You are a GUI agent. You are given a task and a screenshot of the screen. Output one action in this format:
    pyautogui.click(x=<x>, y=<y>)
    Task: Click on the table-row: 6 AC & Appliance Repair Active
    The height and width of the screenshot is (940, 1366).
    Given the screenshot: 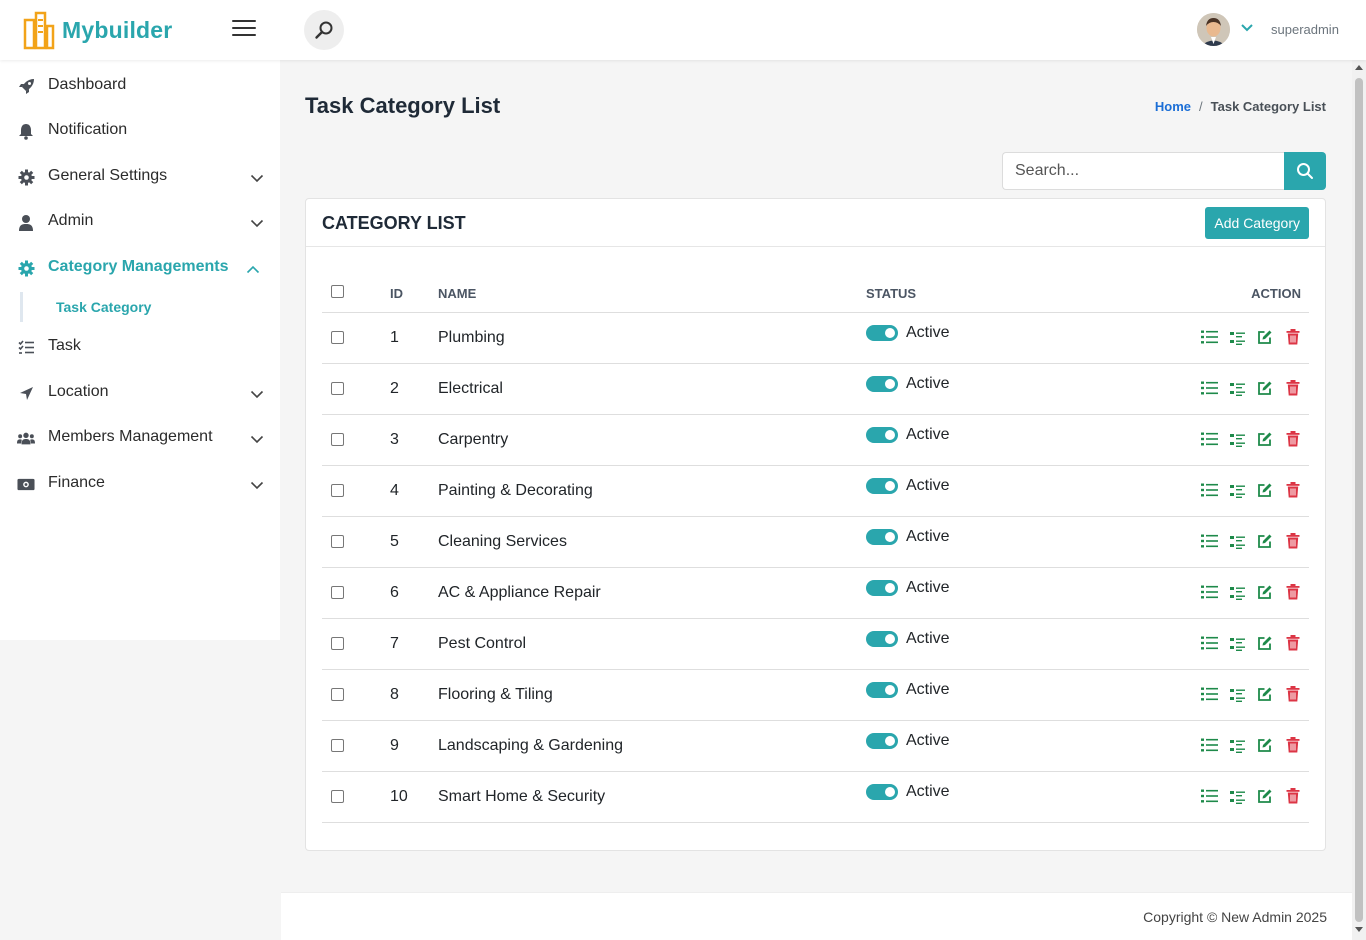 What is the action you would take?
    pyautogui.click(x=815, y=593)
    